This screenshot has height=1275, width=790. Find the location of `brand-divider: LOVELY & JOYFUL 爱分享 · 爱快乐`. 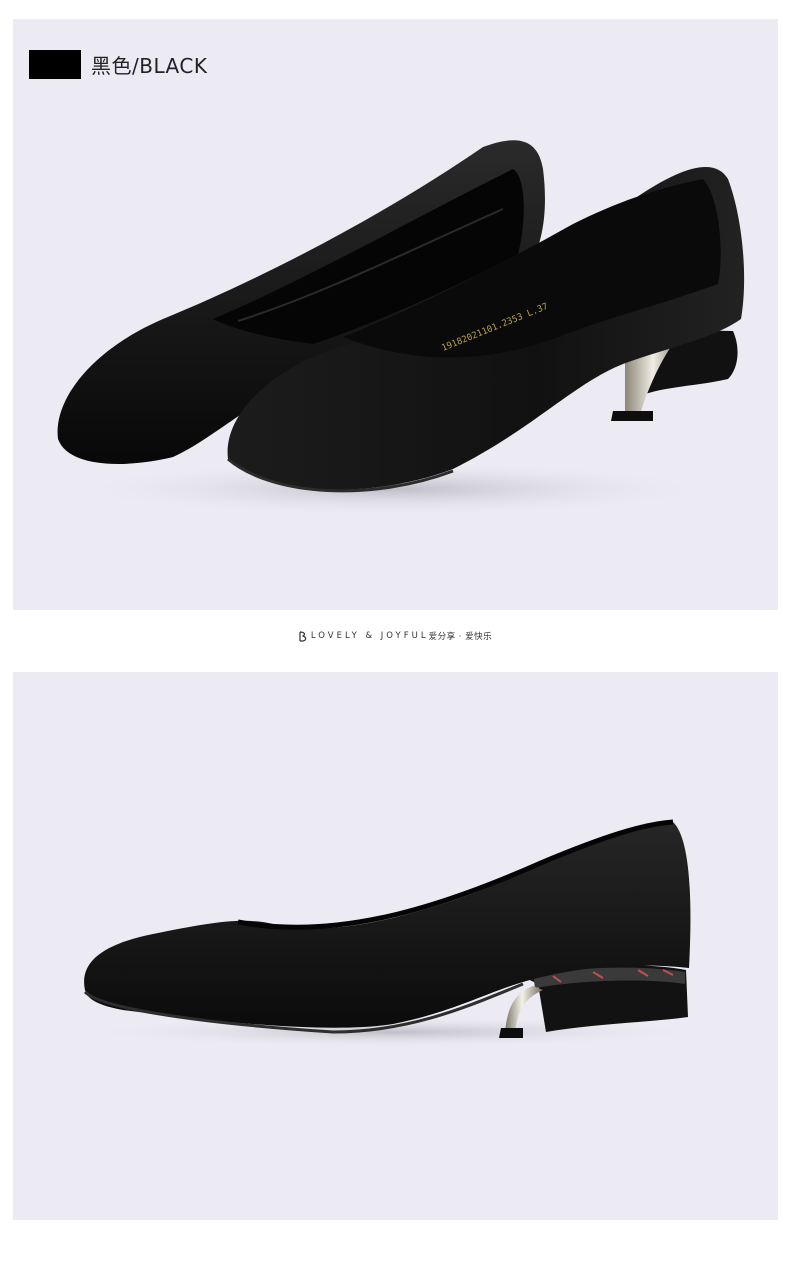

brand-divider: LOVELY & JOYFUL 爱分享 · 爱快乐 is located at coordinates (395, 636).